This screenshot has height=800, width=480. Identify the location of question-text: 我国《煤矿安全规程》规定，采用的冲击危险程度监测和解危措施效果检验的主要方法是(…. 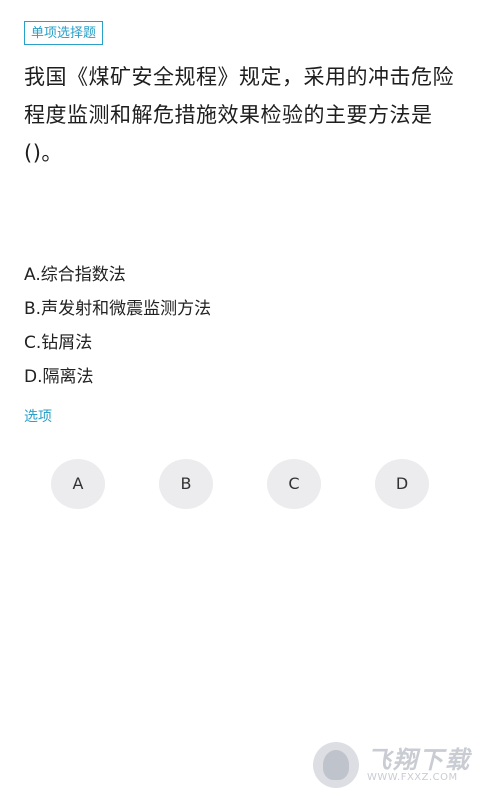
(239, 115).